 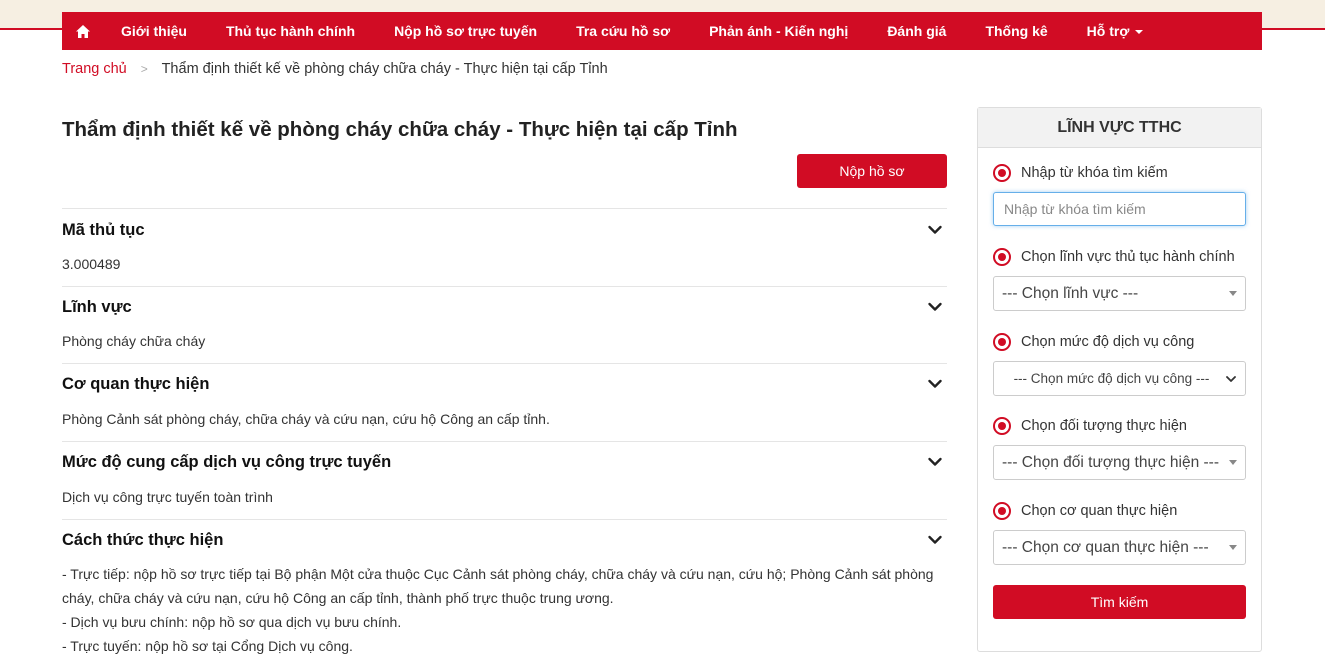 I want to click on select-value: --- Chọn đối tượng thực hiện ---, so click(x=1110, y=462).